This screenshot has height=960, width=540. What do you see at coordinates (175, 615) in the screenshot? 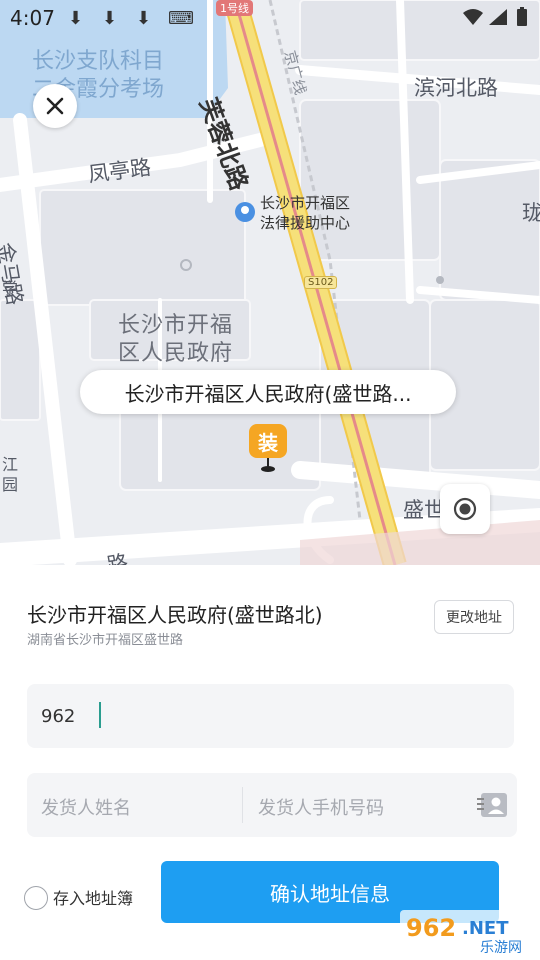
I see `address-title: 长沙市开福区人民政府(盛世路北)` at bounding box center [175, 615].